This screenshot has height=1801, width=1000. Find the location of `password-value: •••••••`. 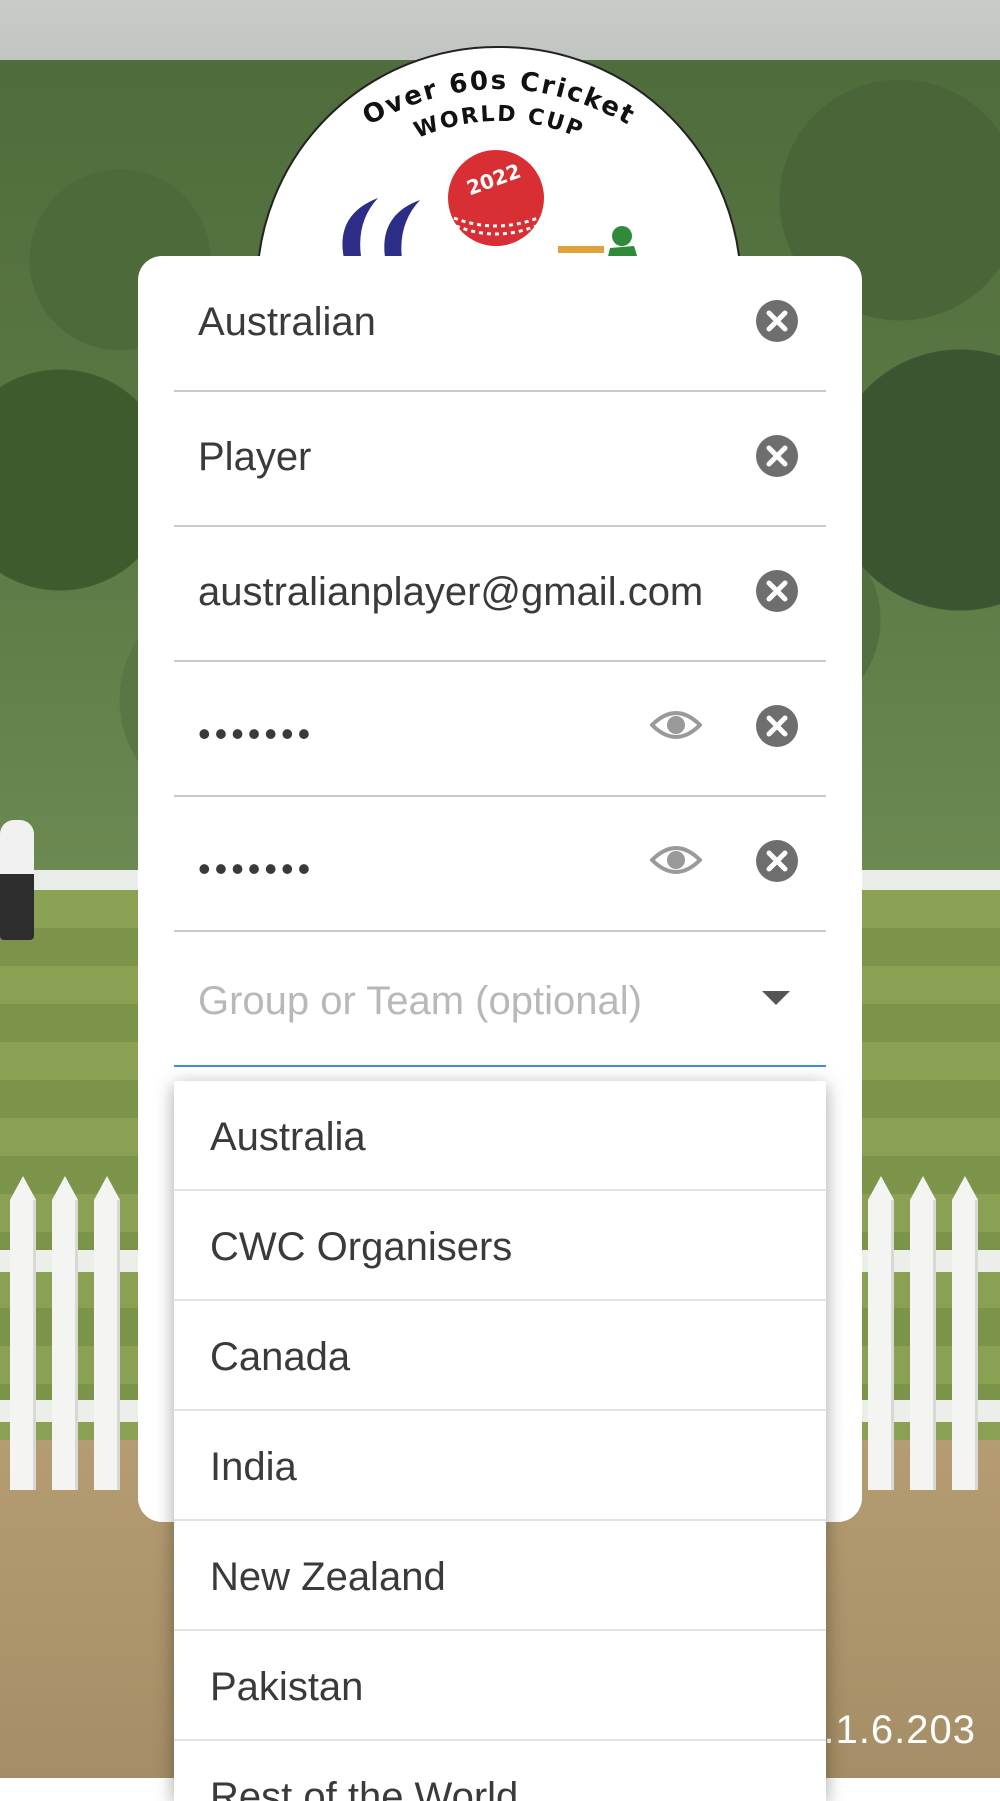

password-value: ••••••• is located at coordinates (256, 734).